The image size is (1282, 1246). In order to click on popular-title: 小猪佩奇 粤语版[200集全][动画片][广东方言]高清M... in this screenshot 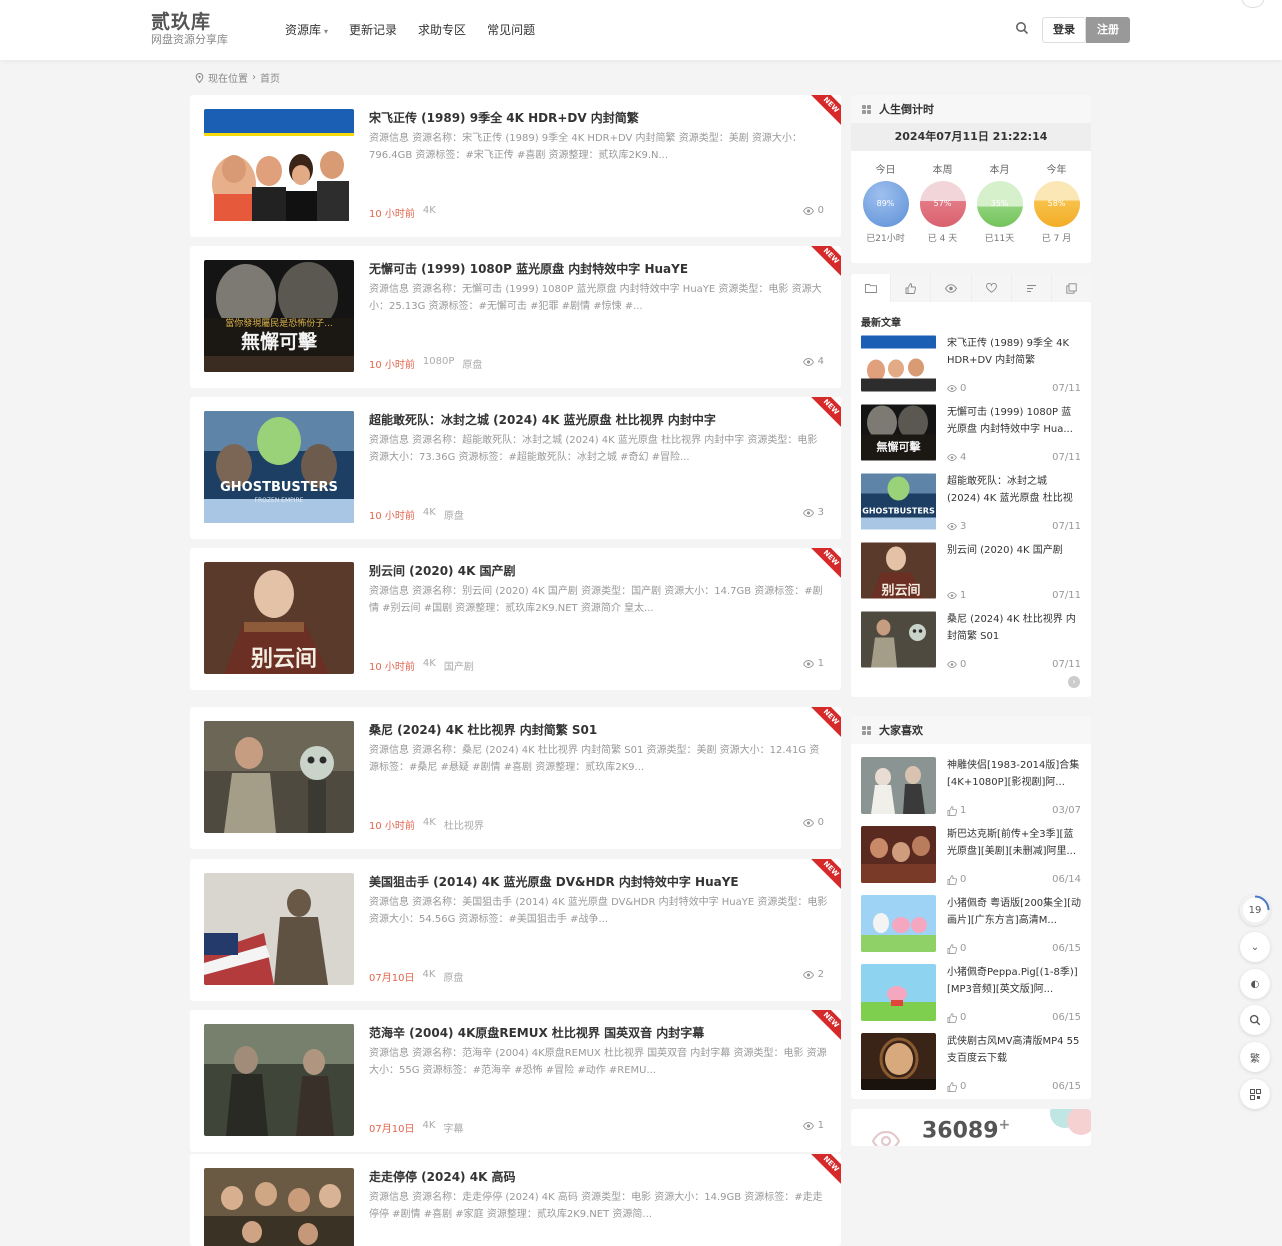, I will do `click(1014, 912)`.